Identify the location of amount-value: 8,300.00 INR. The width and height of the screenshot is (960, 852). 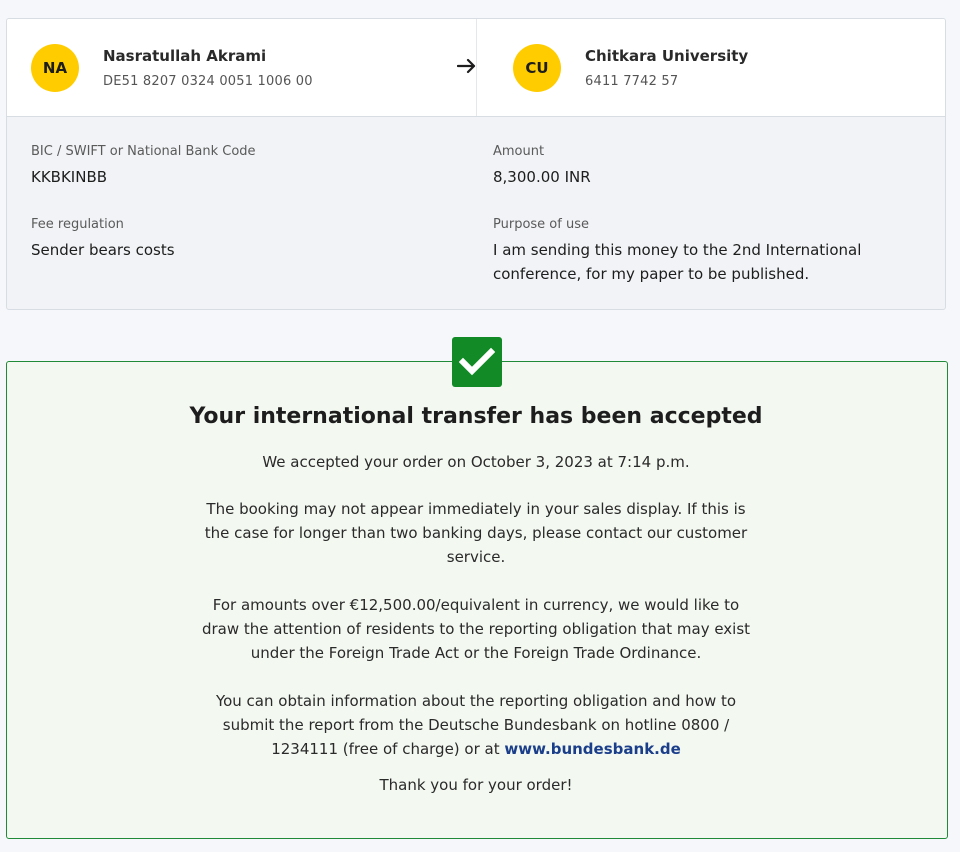
(542, 177).